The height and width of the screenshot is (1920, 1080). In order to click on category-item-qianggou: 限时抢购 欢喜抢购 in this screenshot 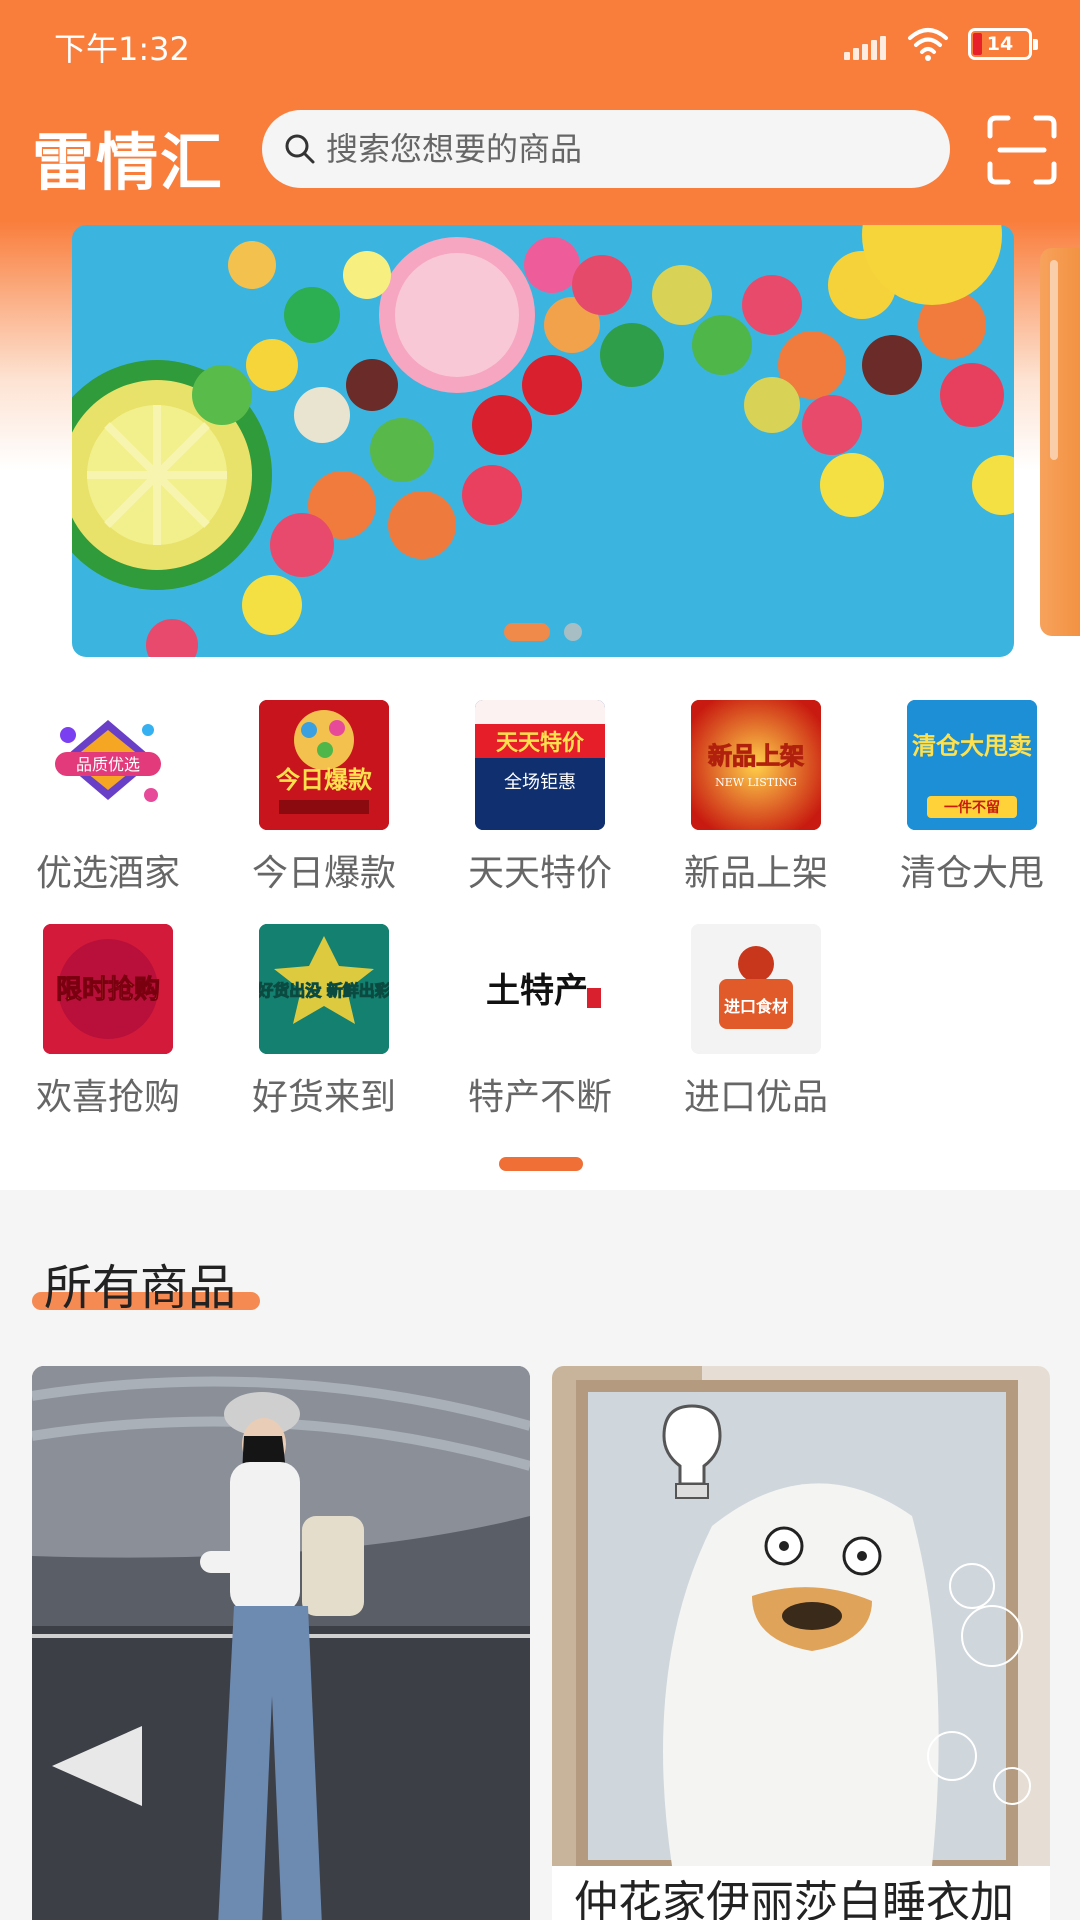, I will do `click(108, 1022)`.